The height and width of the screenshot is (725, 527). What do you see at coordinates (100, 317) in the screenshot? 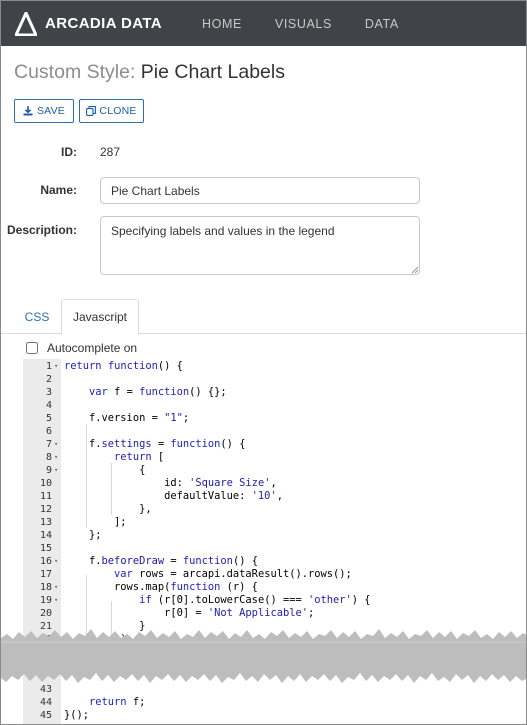
I see `tab-javascript: Javascript` at bounding box center [100, 317].